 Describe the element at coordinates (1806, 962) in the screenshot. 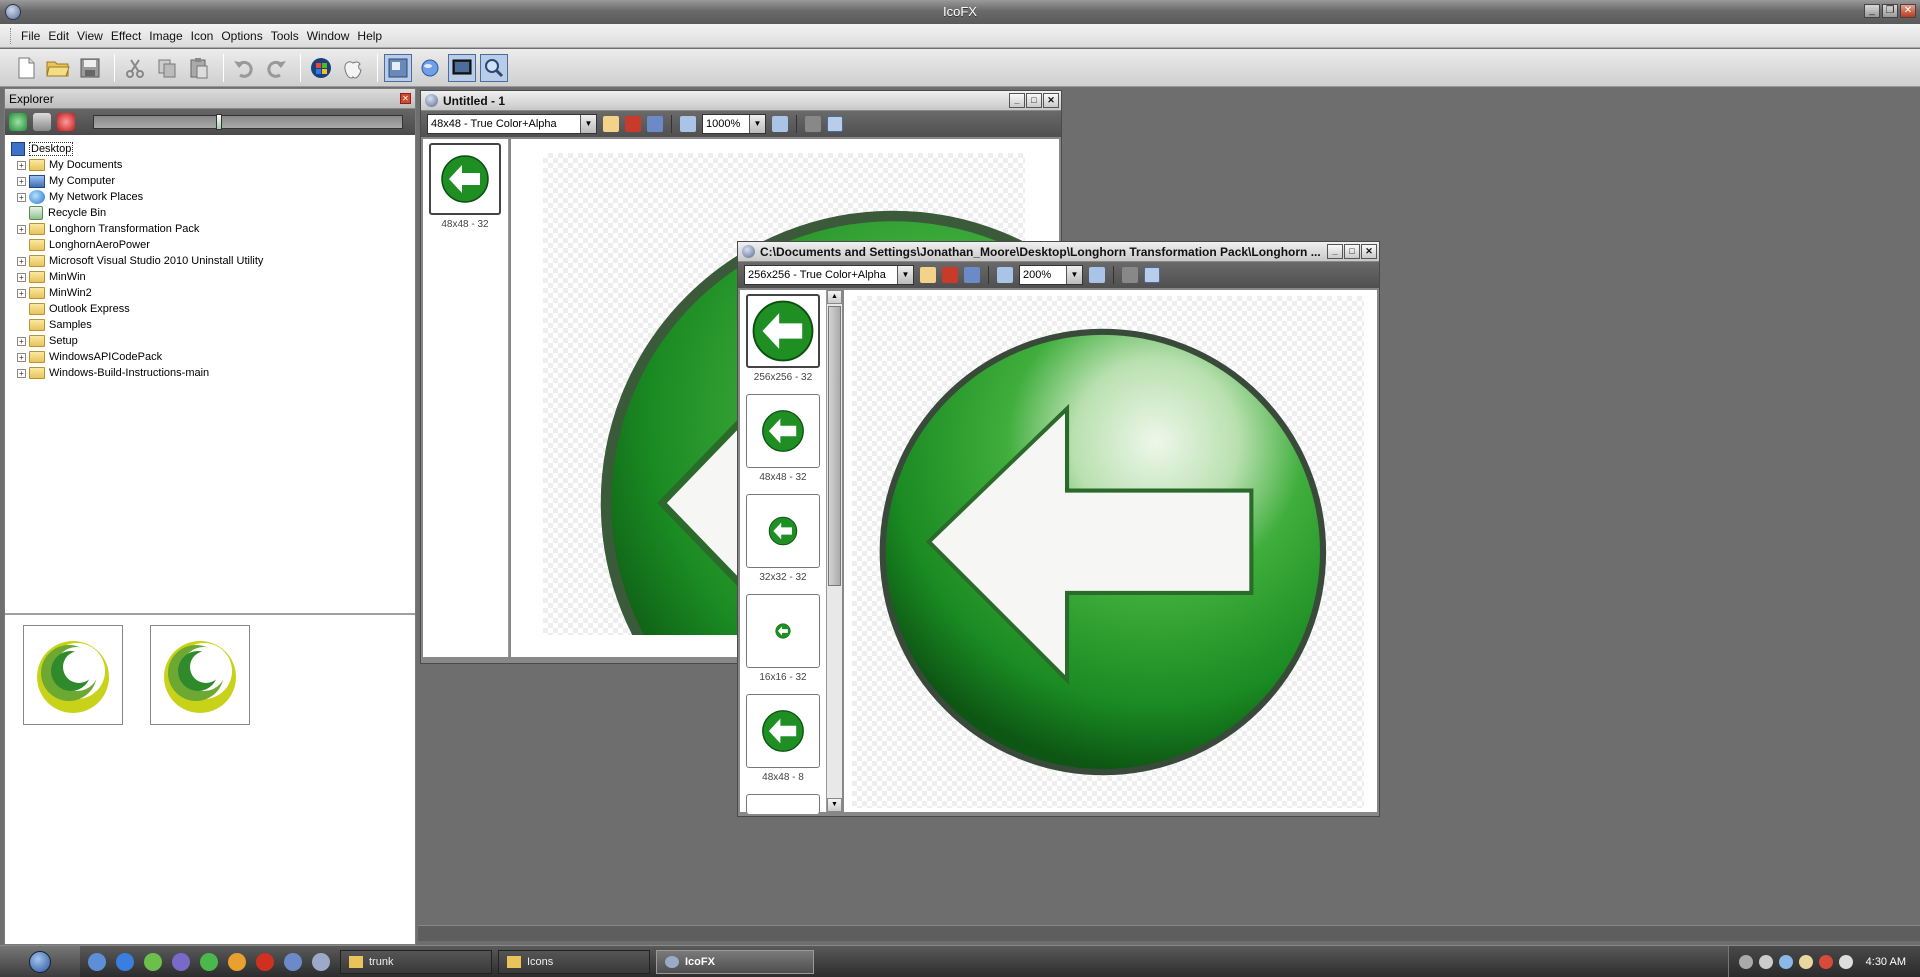

I see `volume-icon` at that location.